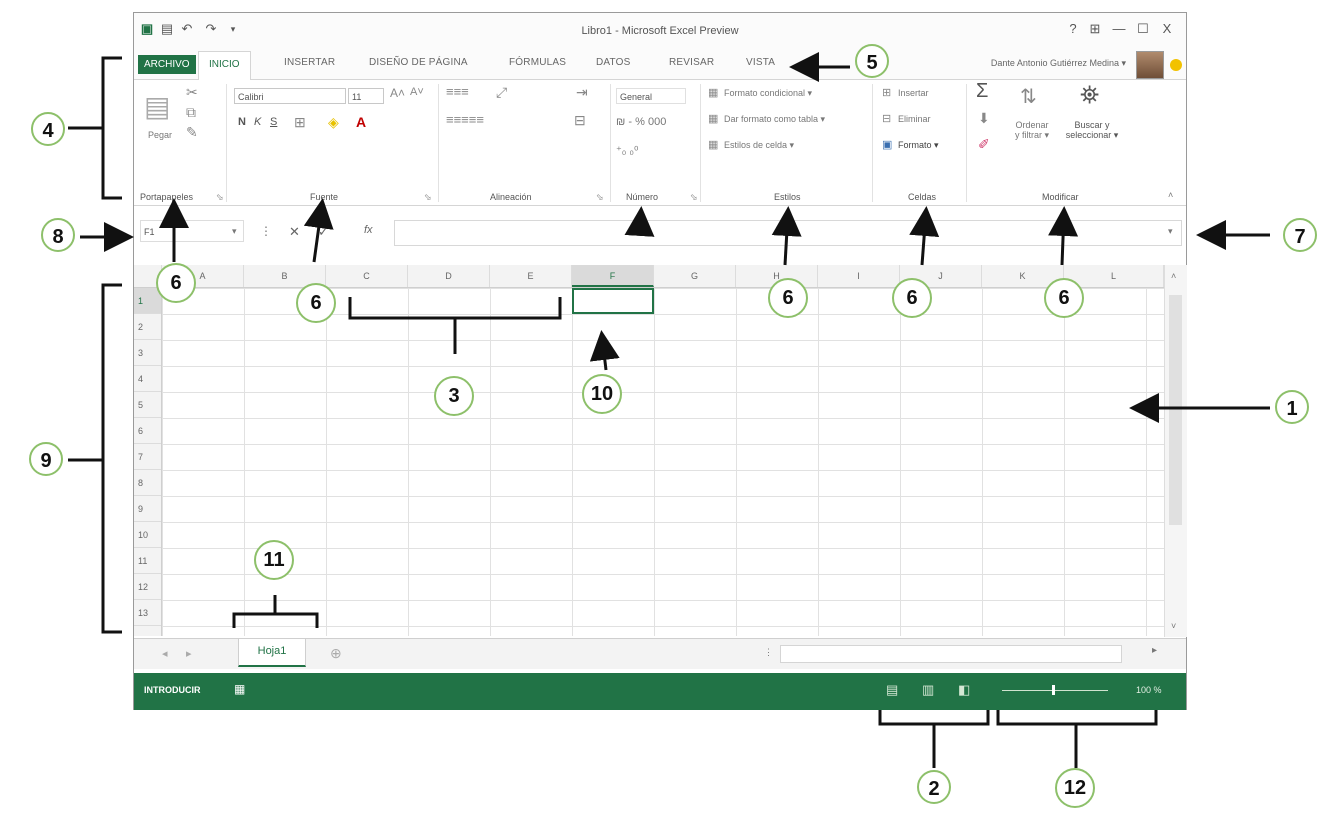 This screenshot has width=1336, height=821. I want to click on callout-8: 8, so click(58, 235).